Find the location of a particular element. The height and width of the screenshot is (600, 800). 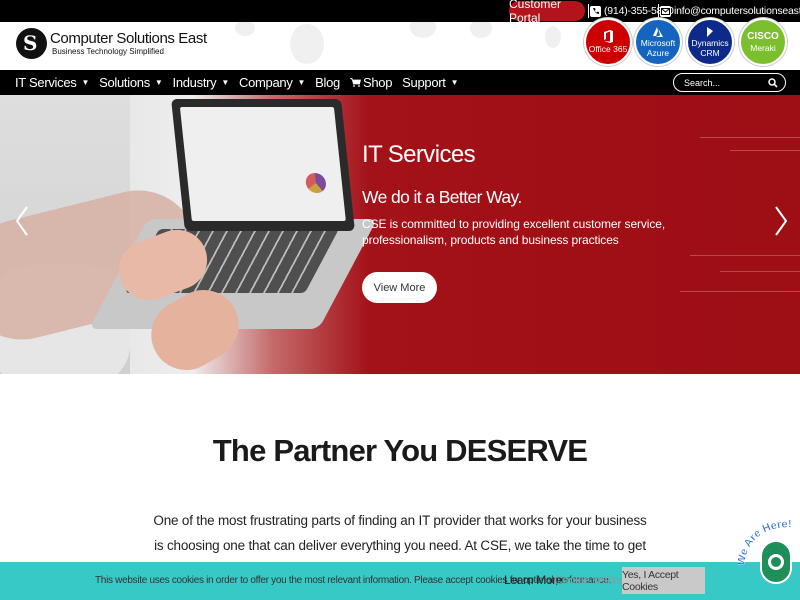

slider-prev-arrow is located at coordinates (22, 221).